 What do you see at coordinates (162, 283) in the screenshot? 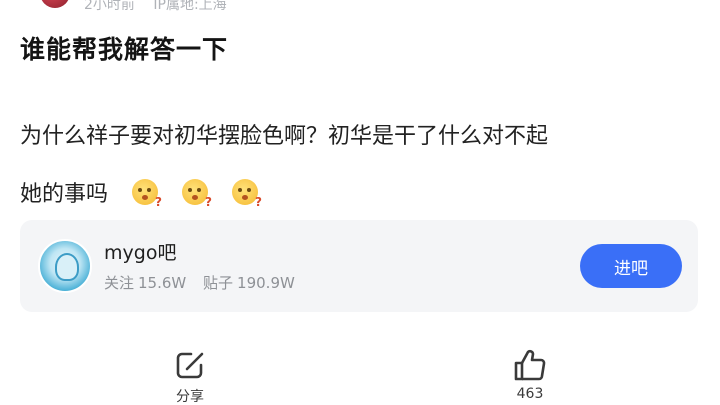
I see `followers-value: 15.6W` at bounding box center [162, 283].